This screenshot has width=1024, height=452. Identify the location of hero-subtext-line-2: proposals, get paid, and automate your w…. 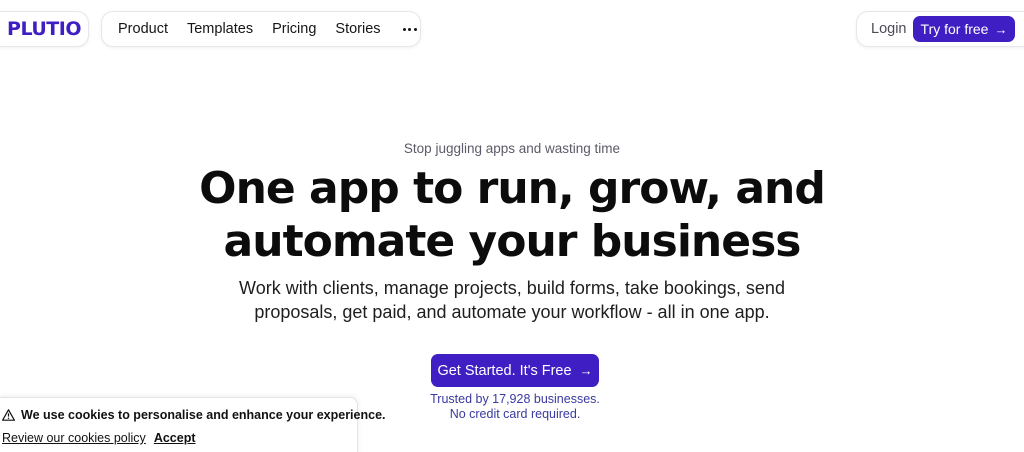
(512, 312).